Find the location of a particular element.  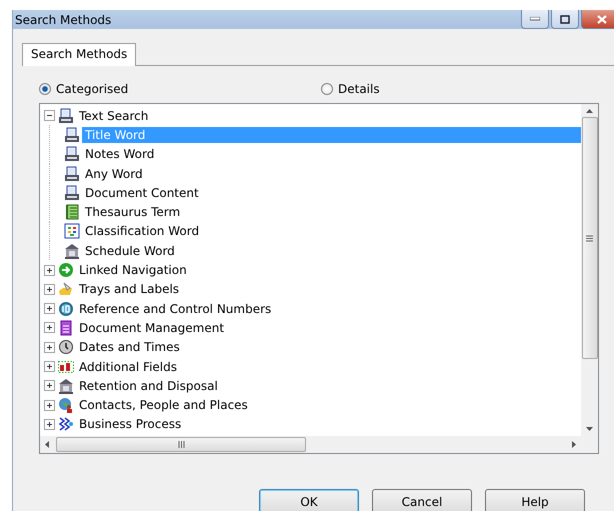

tree-item: Any Word is located at coordinates (114, 174).